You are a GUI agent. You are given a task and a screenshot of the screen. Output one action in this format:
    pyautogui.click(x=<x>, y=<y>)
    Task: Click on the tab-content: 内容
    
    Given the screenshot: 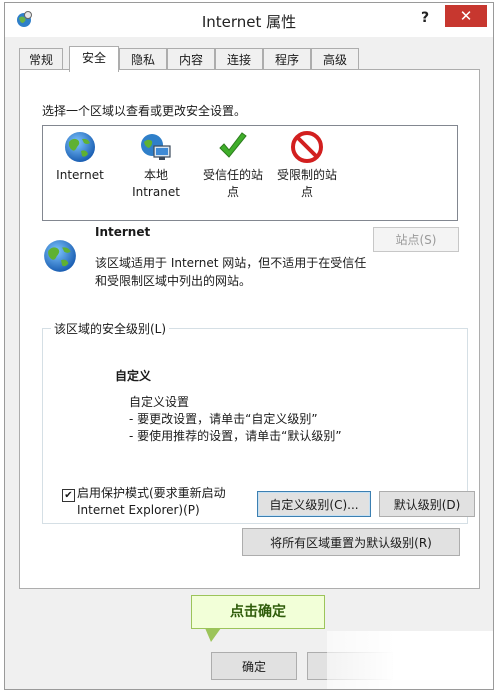 What is the action you would take?
    pyautogui.click(x=191, y=59)
    